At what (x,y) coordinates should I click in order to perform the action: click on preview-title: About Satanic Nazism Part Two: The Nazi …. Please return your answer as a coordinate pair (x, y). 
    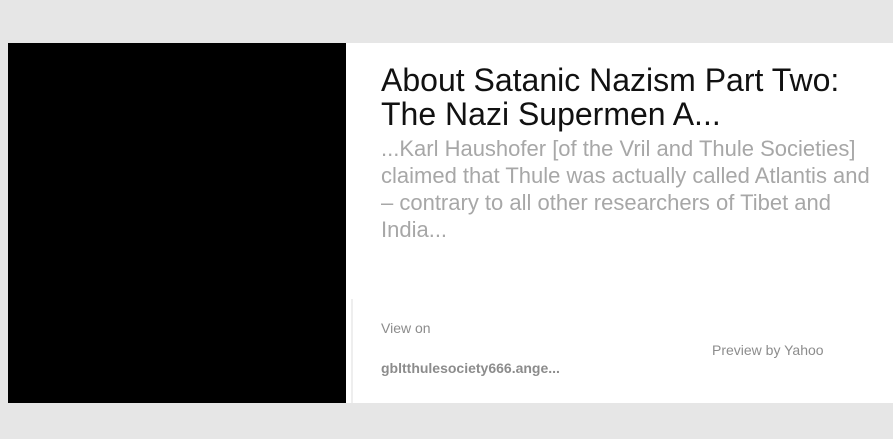
    Looking at the image, I should click on (633, 97).